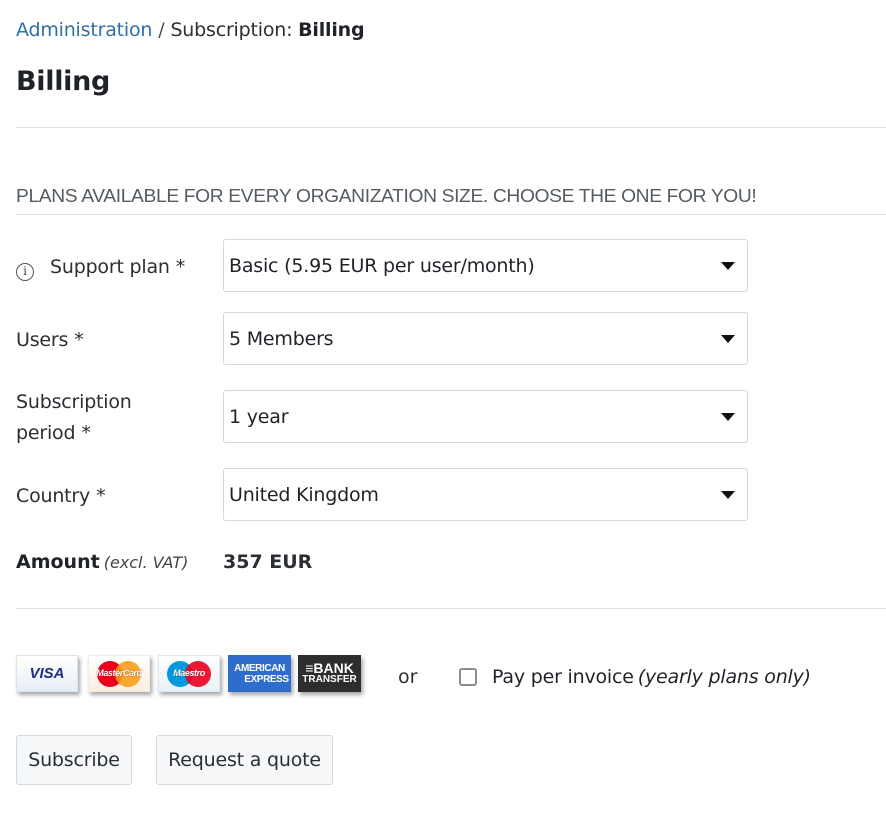  Describe the element at coordinates (244, 760) in the screenshot. I see `request-quote-button: Request a quote` at that location.